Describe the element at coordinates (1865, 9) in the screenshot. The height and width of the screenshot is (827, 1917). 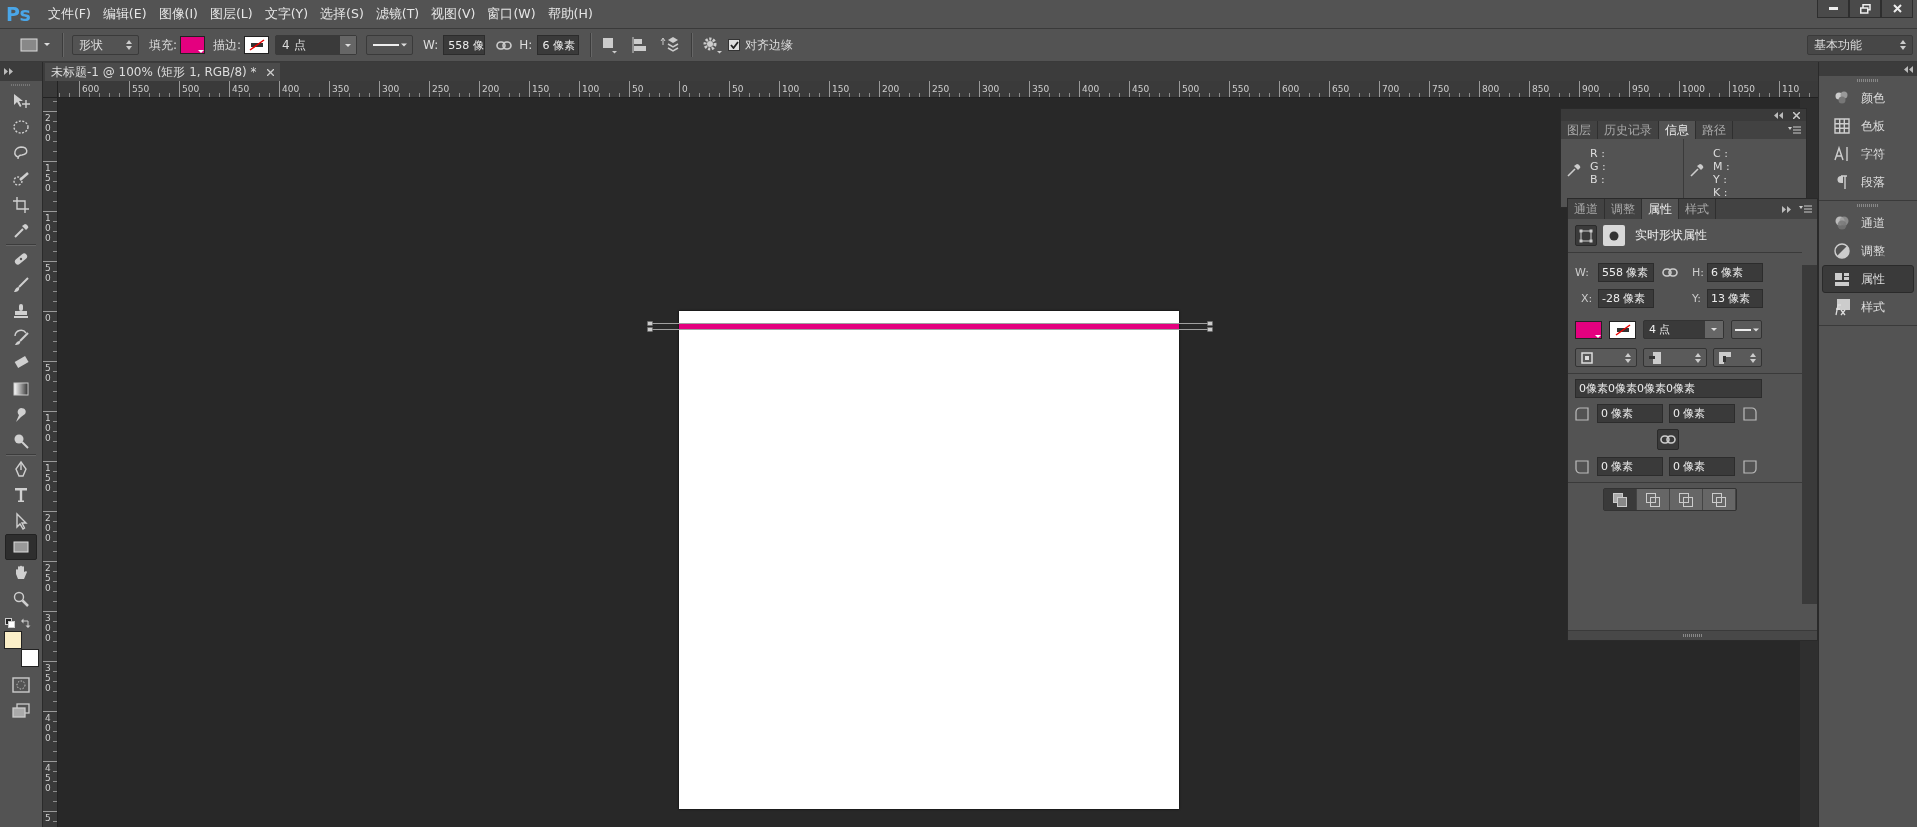
I see `restore-button` at that location.